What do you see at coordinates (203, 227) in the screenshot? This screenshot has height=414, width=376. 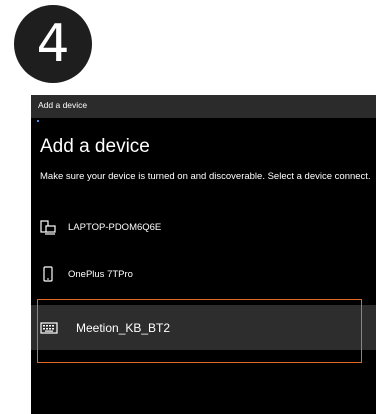 I see `device-item-laptop: LAPTOP-PDOM6Q6E` at bounding box center [203, 227].